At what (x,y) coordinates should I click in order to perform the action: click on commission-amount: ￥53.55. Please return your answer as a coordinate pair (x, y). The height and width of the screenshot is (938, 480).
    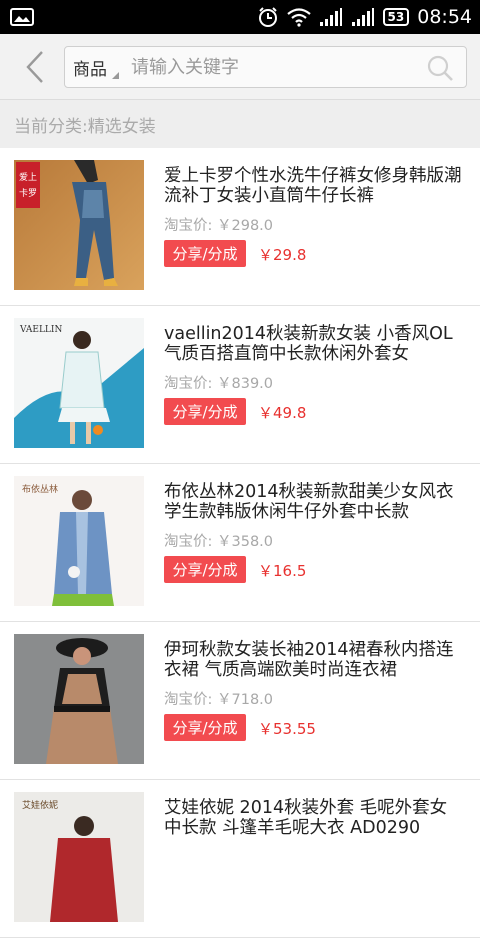
    Looking at the image, I should click on (287, 729).